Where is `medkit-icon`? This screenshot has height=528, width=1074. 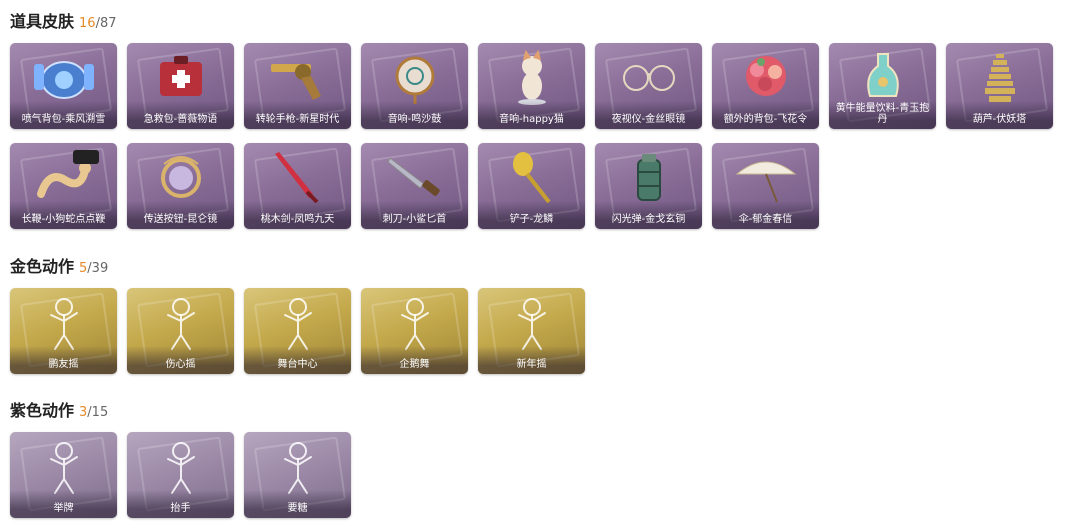 medkit-icon is located at coordinates (180, 78).